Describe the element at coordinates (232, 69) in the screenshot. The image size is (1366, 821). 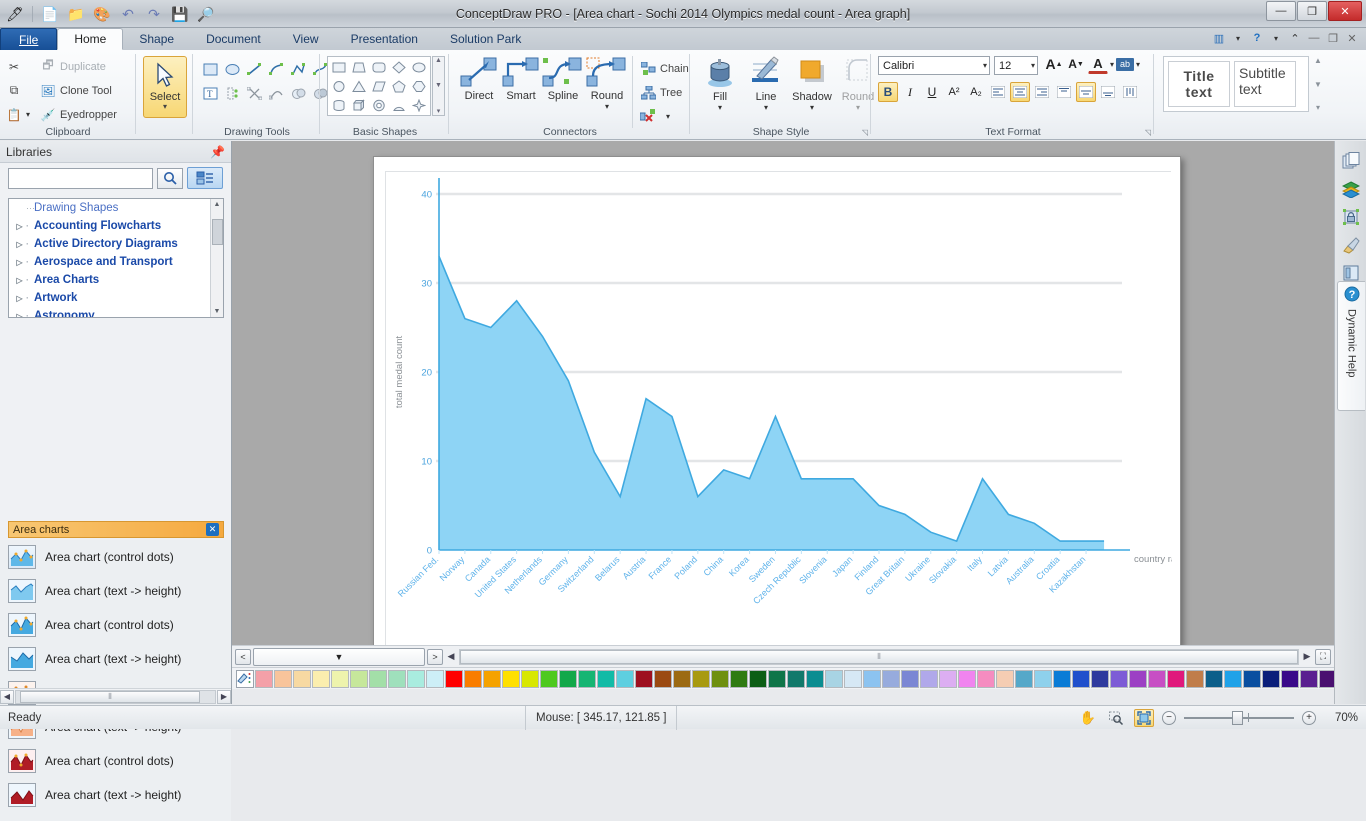
I see `ellipse-tool-icon` at that location.